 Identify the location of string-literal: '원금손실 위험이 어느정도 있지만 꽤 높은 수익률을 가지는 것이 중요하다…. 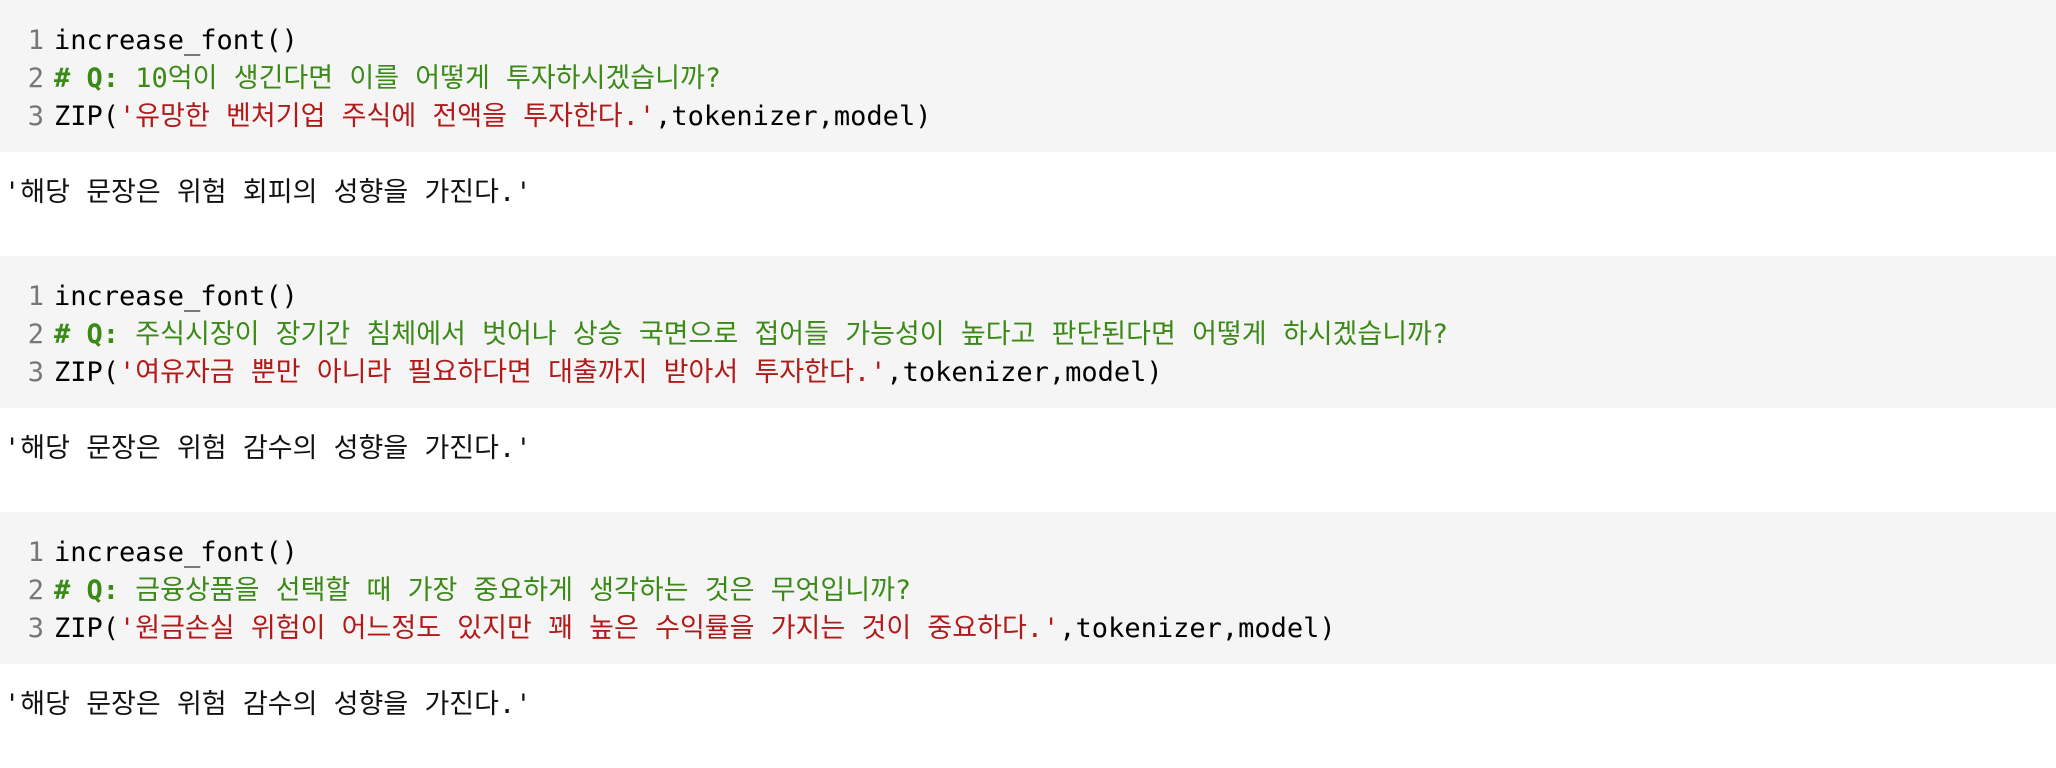
(589, 628).